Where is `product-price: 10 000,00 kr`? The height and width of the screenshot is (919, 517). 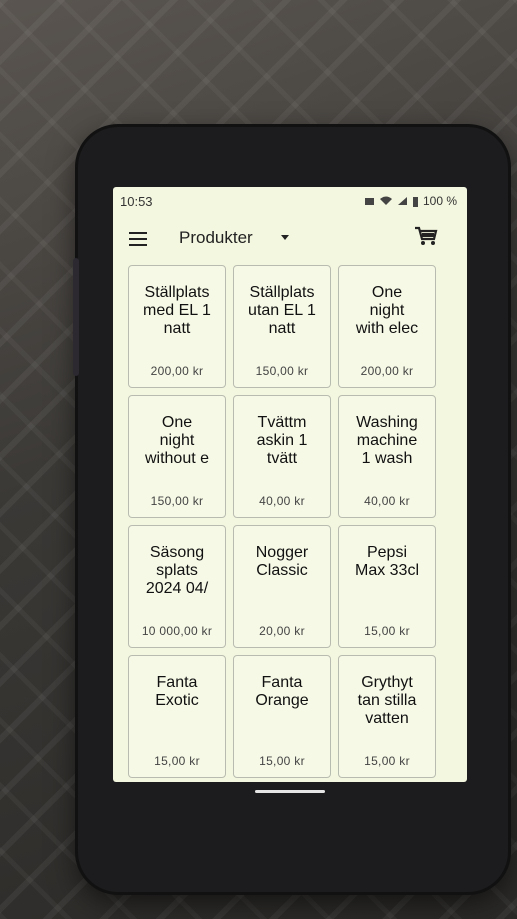 product-price: 10 000,00 kr is located at coordinates (177, 631).